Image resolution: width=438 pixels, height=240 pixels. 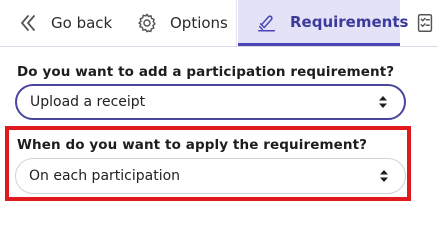 I want to click on tab-more, so click(x=425, y=23).